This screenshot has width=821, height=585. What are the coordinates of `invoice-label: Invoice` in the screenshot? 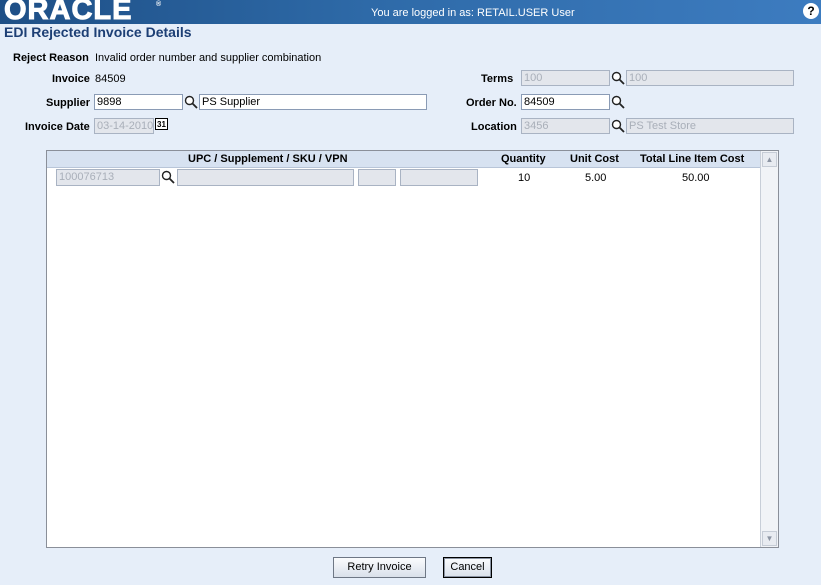 It's located at (71, 79).